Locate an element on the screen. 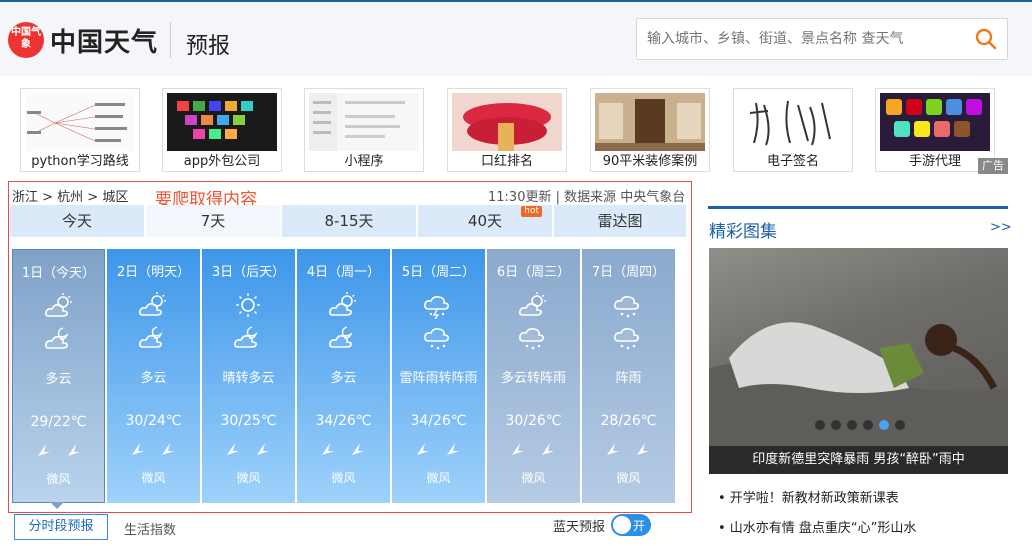 This screenshot has height=546, width=1032. day-card: 4日（周一） 多云 34/26℃ 微风 is located at coordinates (343, 376).